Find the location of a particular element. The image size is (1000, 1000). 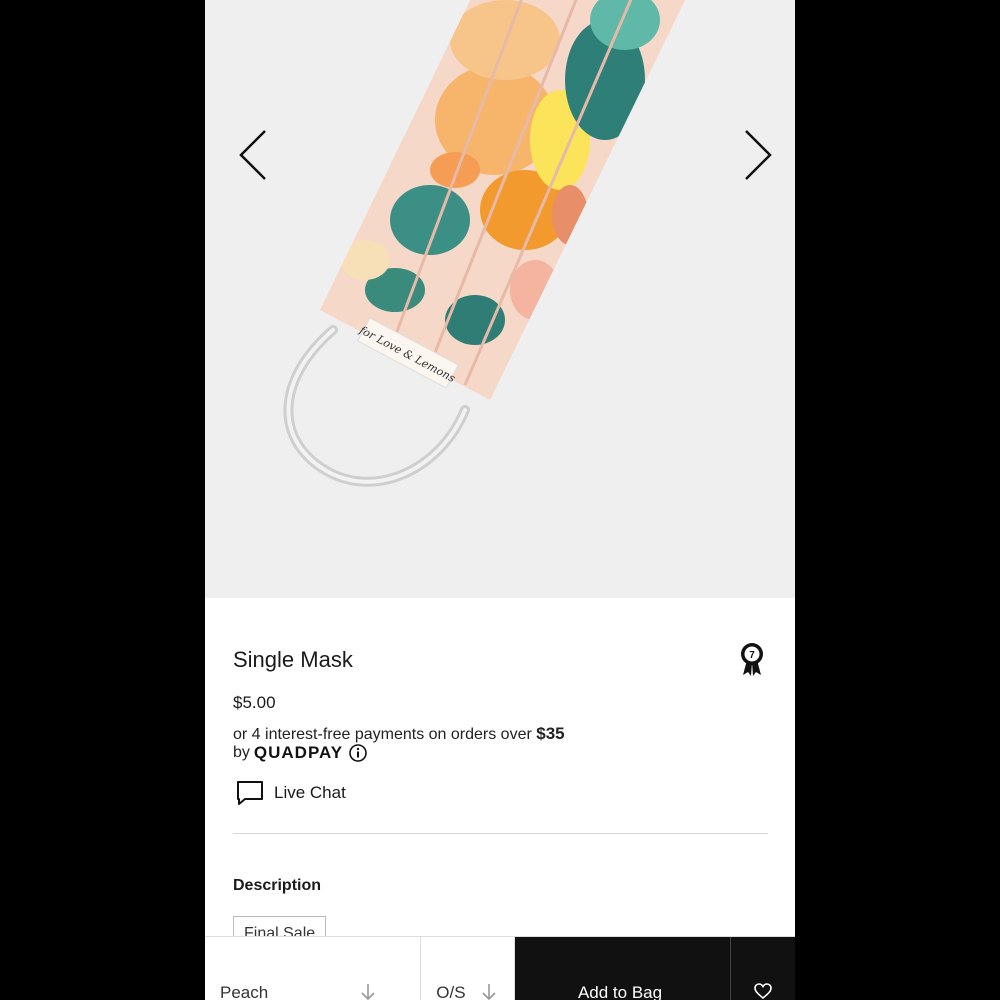

installments-threshold: $35 is located at coordinates (550, 733).